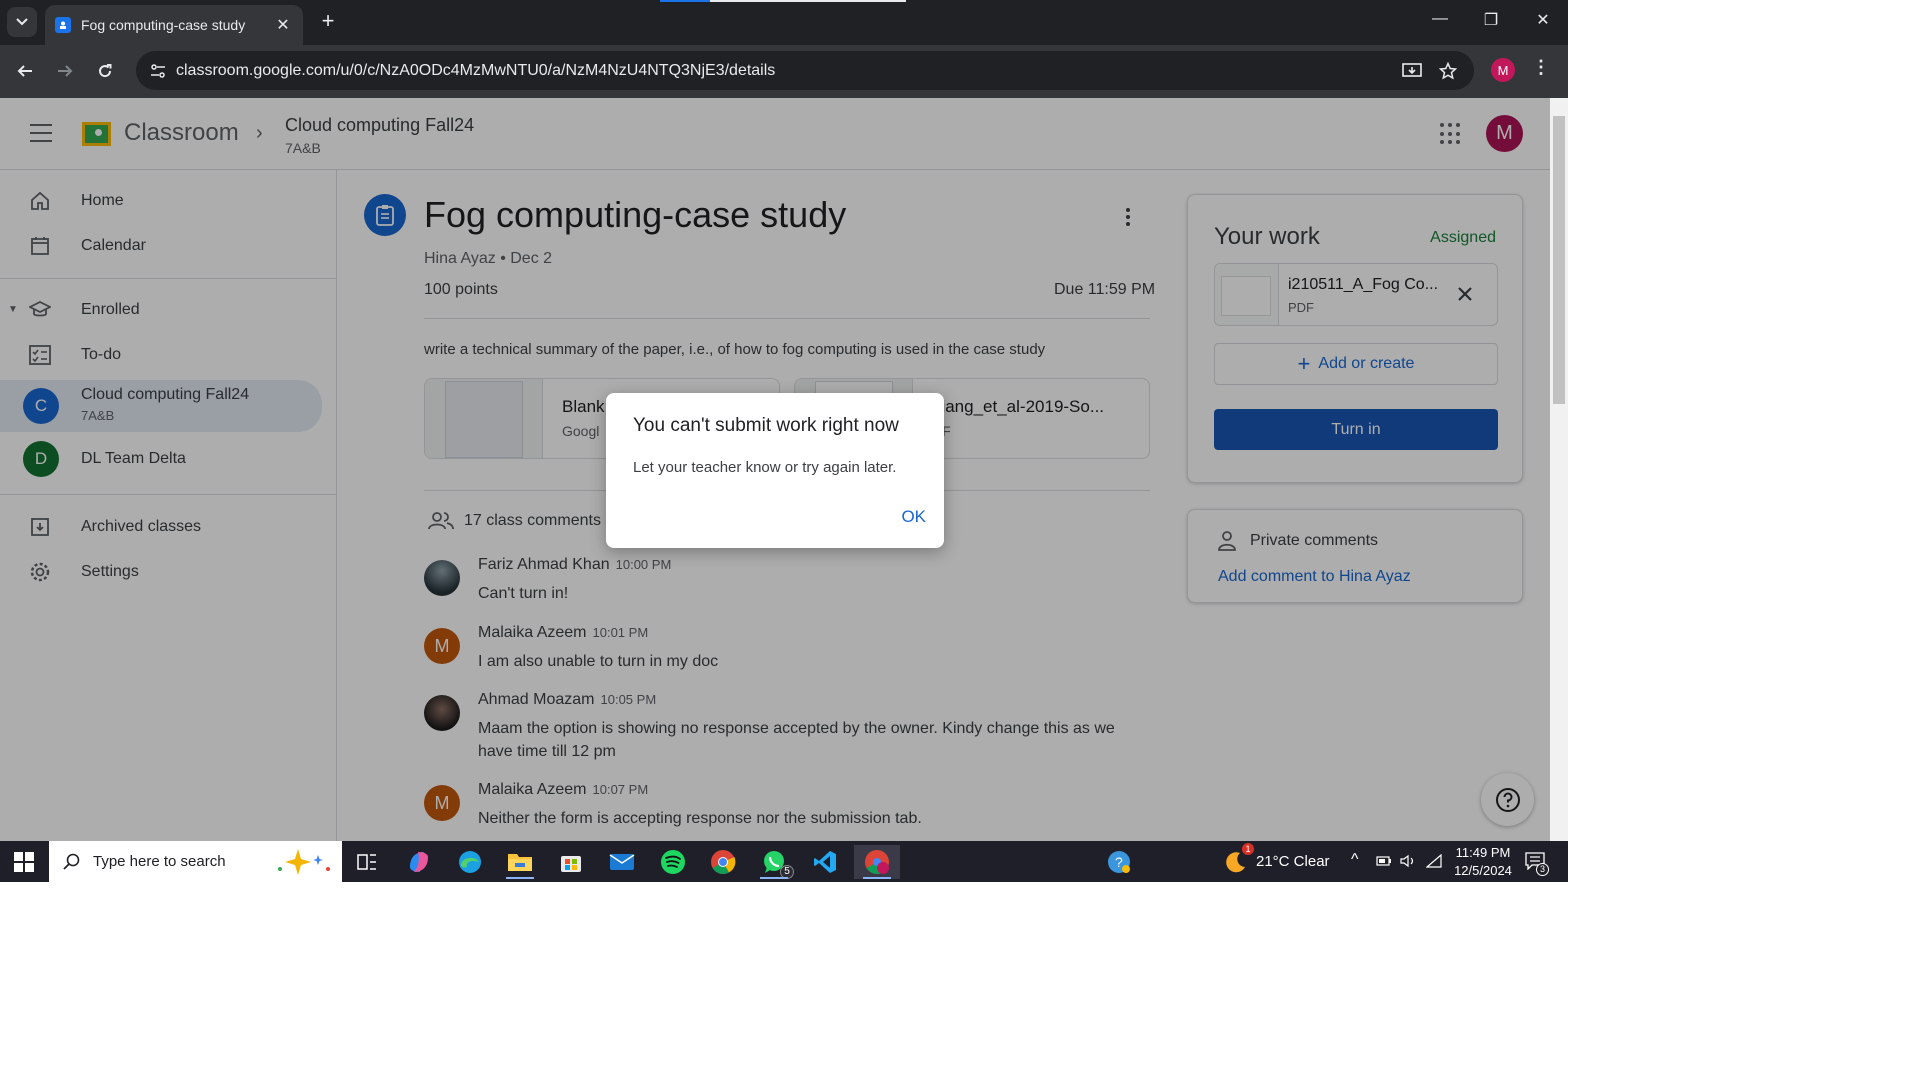  I want to click on browser-tab-active: Fog computing-case study ✕, so click(174, 25).